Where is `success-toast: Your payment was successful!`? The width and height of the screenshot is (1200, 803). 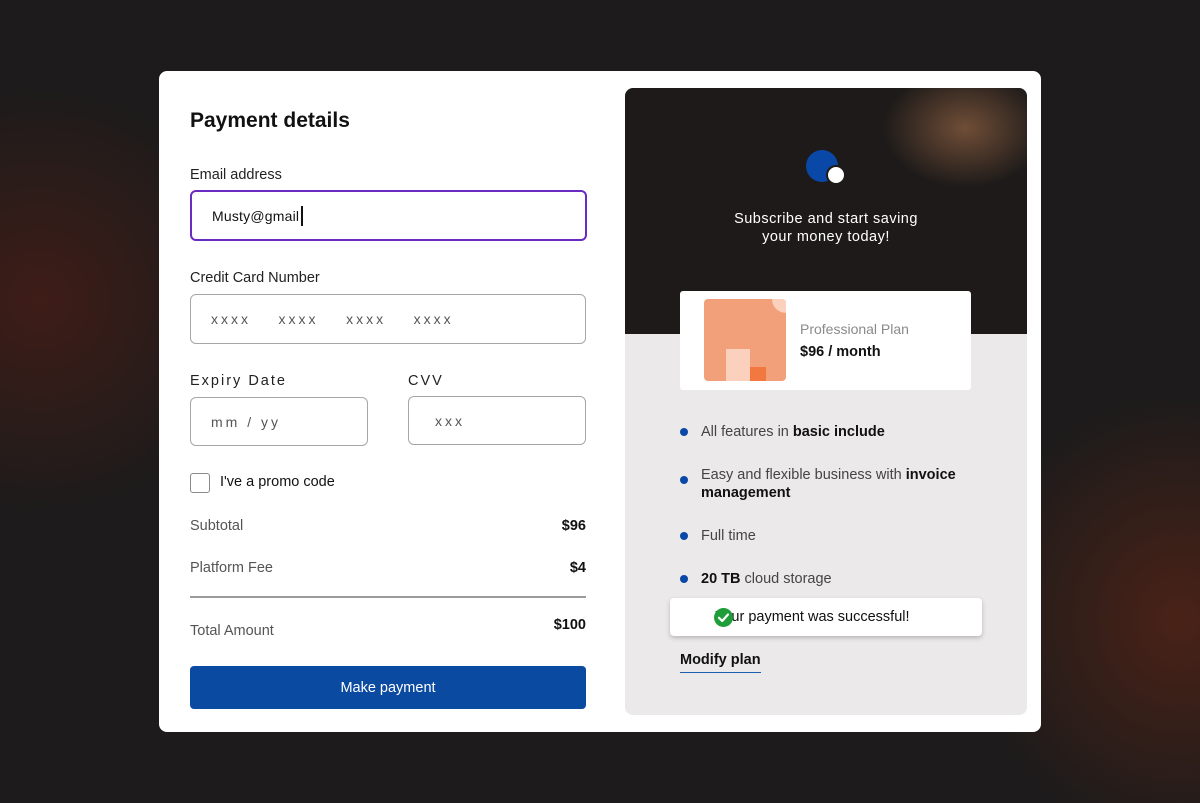
success-toast: Your payment was successful! is located at coordinates (826, 617).